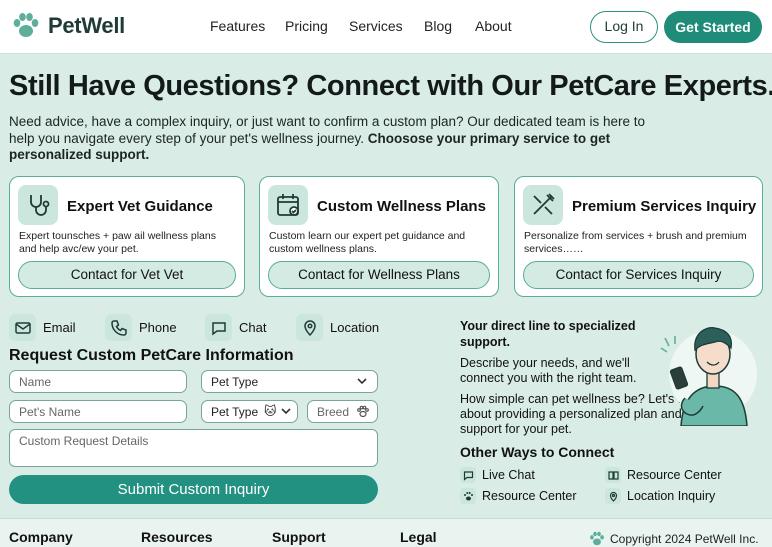 The height and width of the screenshot is (547, 772). Describe the element at coordinates (376, 26) in the screenshot. I see `nav-link-services: Services` at that location.